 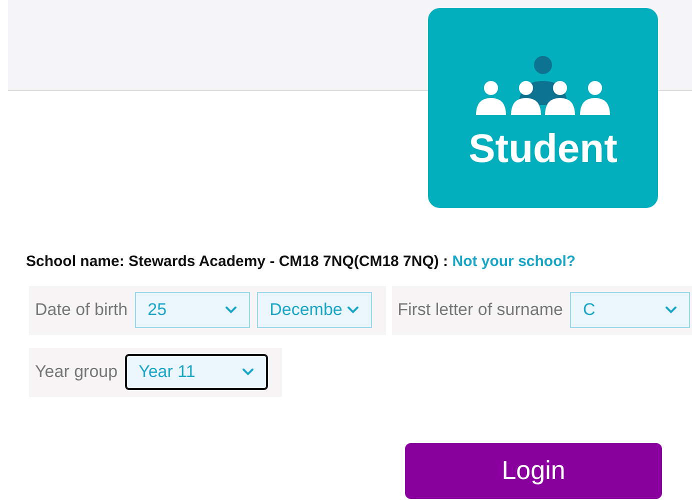 I want to click on dropdown-field: Year 11, so click(x=196, y=372).